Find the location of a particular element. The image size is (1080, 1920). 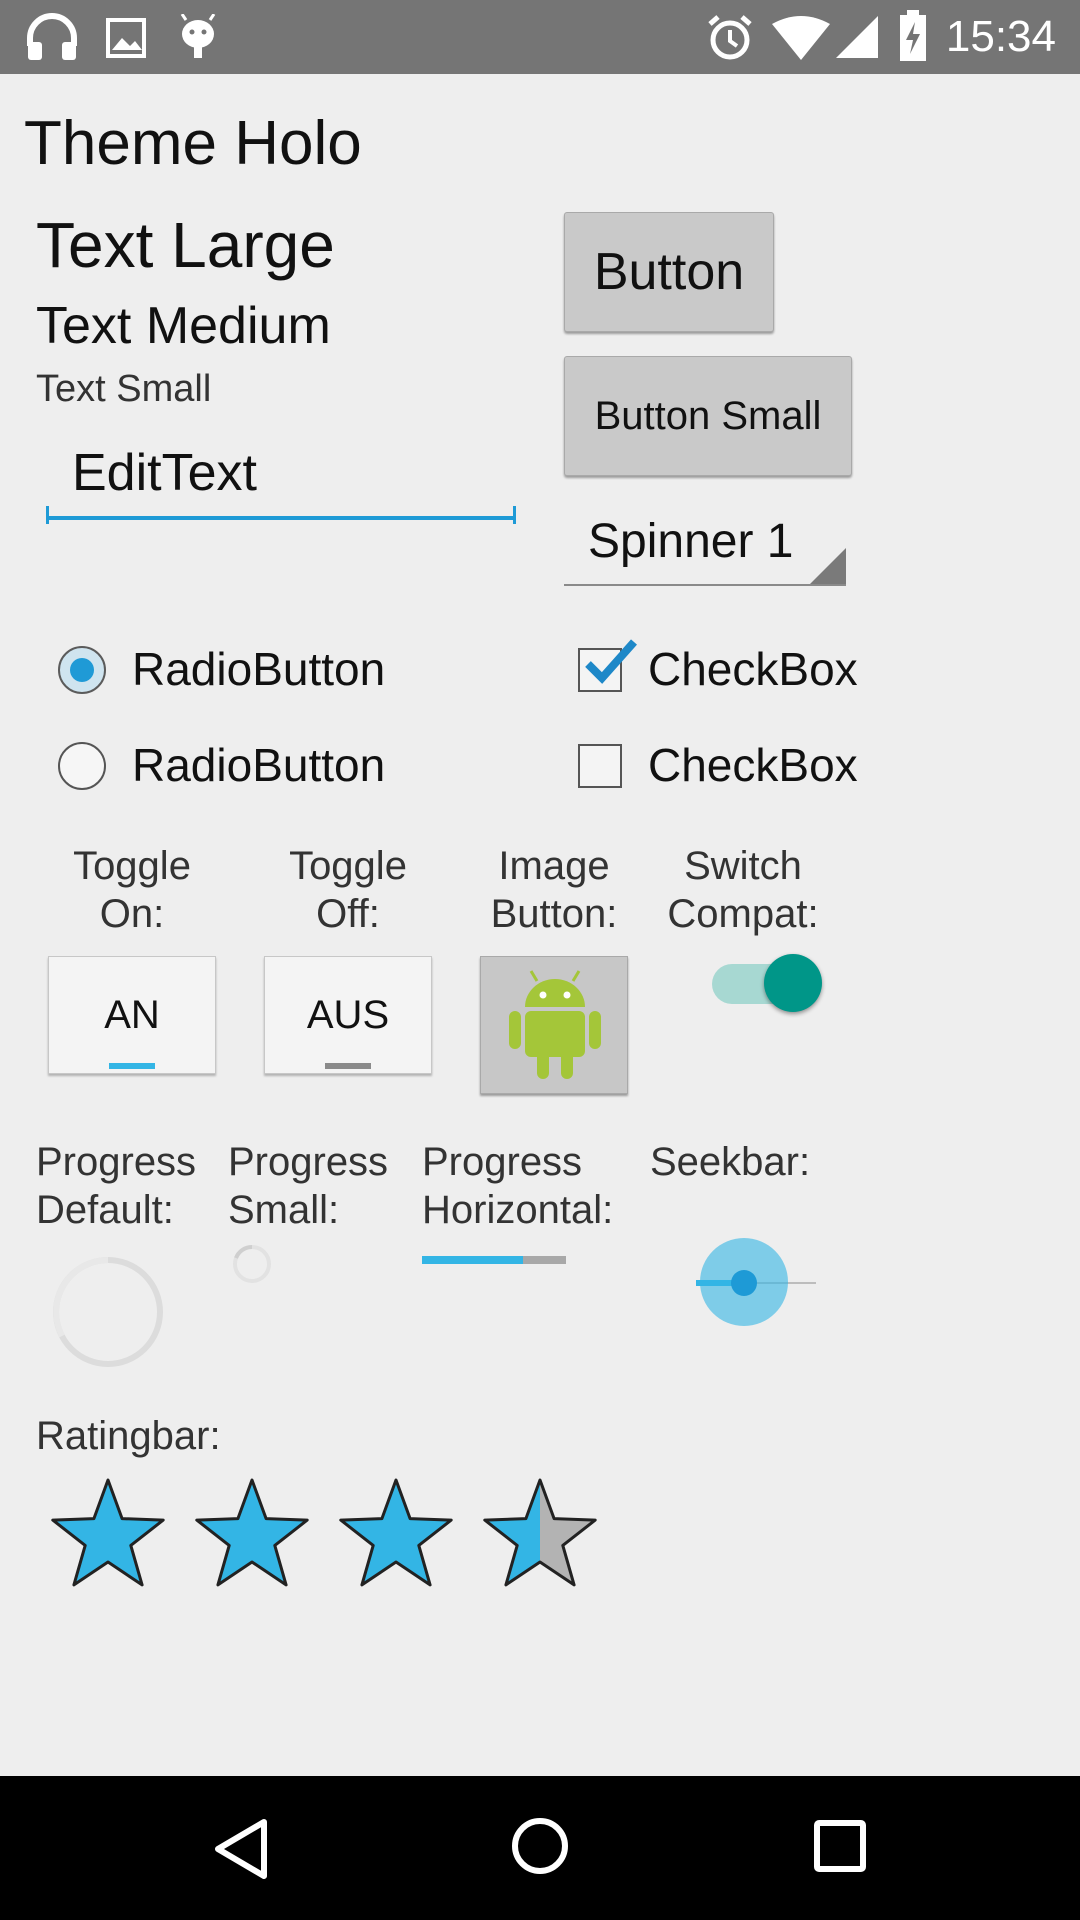

checkmark-icon is located at coordinates (611, 661).